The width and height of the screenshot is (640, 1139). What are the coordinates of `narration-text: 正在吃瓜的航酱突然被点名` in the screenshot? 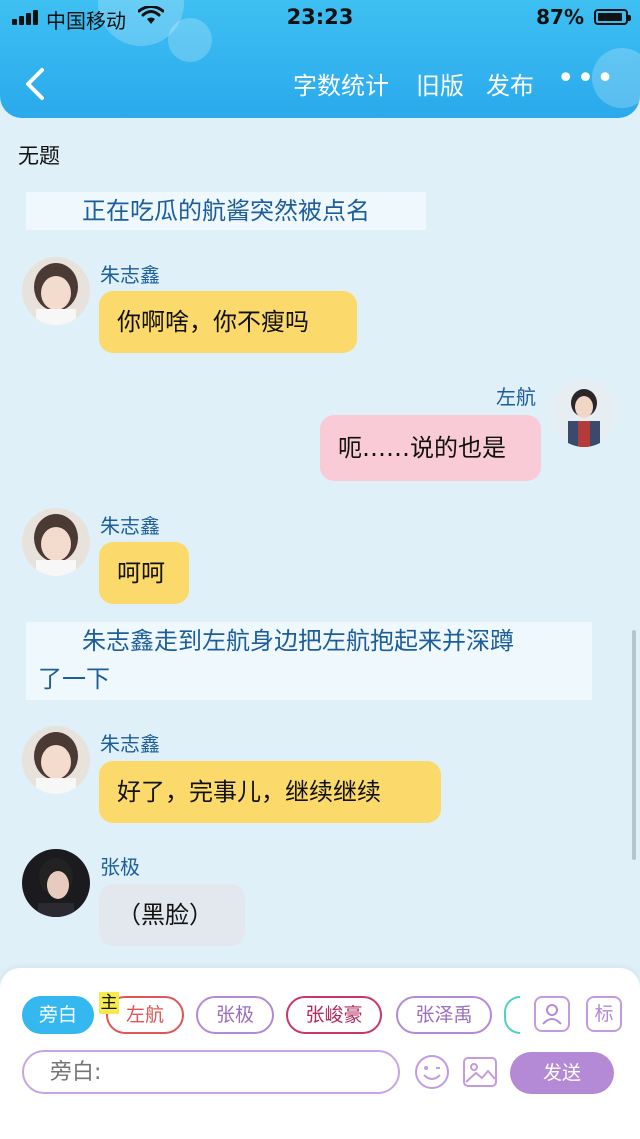 It's located at (226, 211).